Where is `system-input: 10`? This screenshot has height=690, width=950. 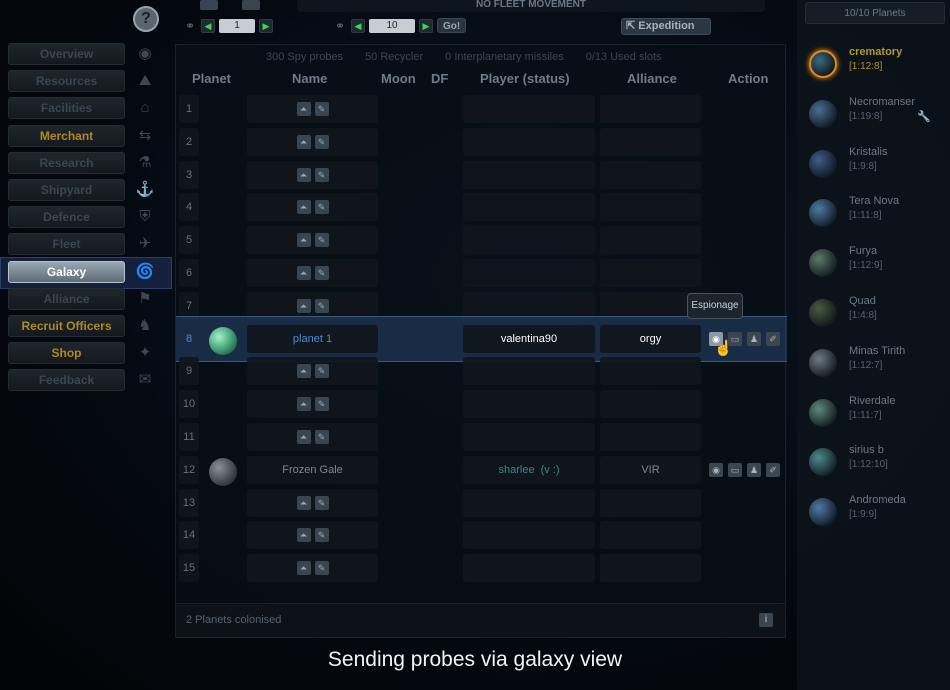
system-input: 10 is located at coordinates (392, 25).